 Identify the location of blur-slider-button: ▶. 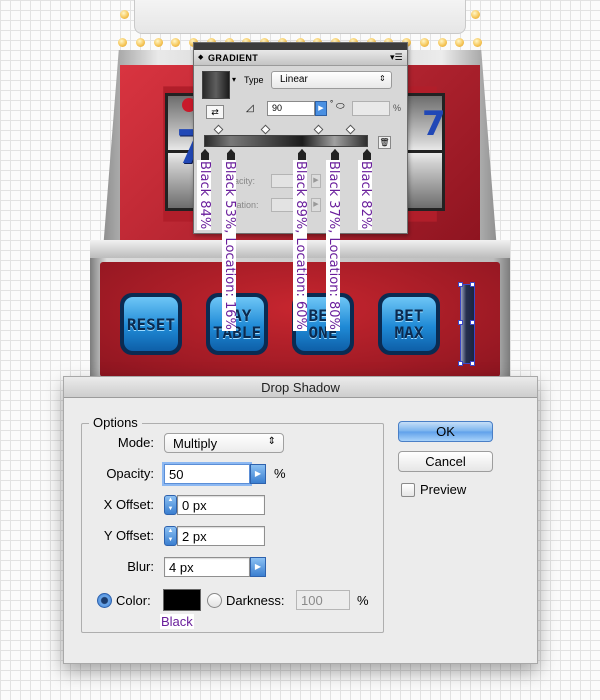
(258, 567).